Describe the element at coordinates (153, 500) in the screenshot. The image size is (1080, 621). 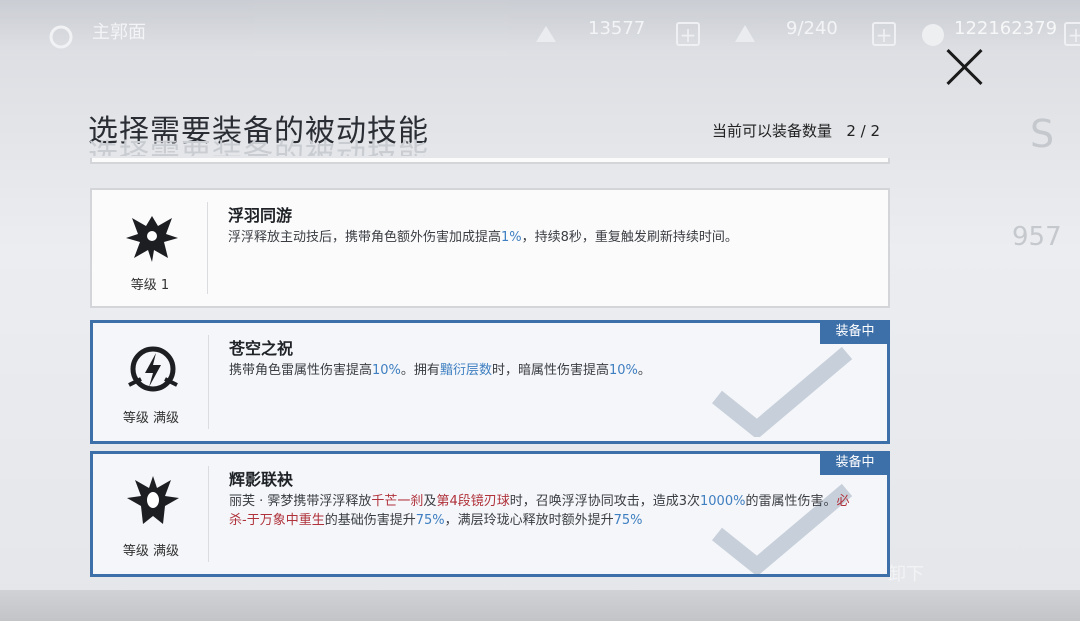
I see `crested-beast-icon` at that location.